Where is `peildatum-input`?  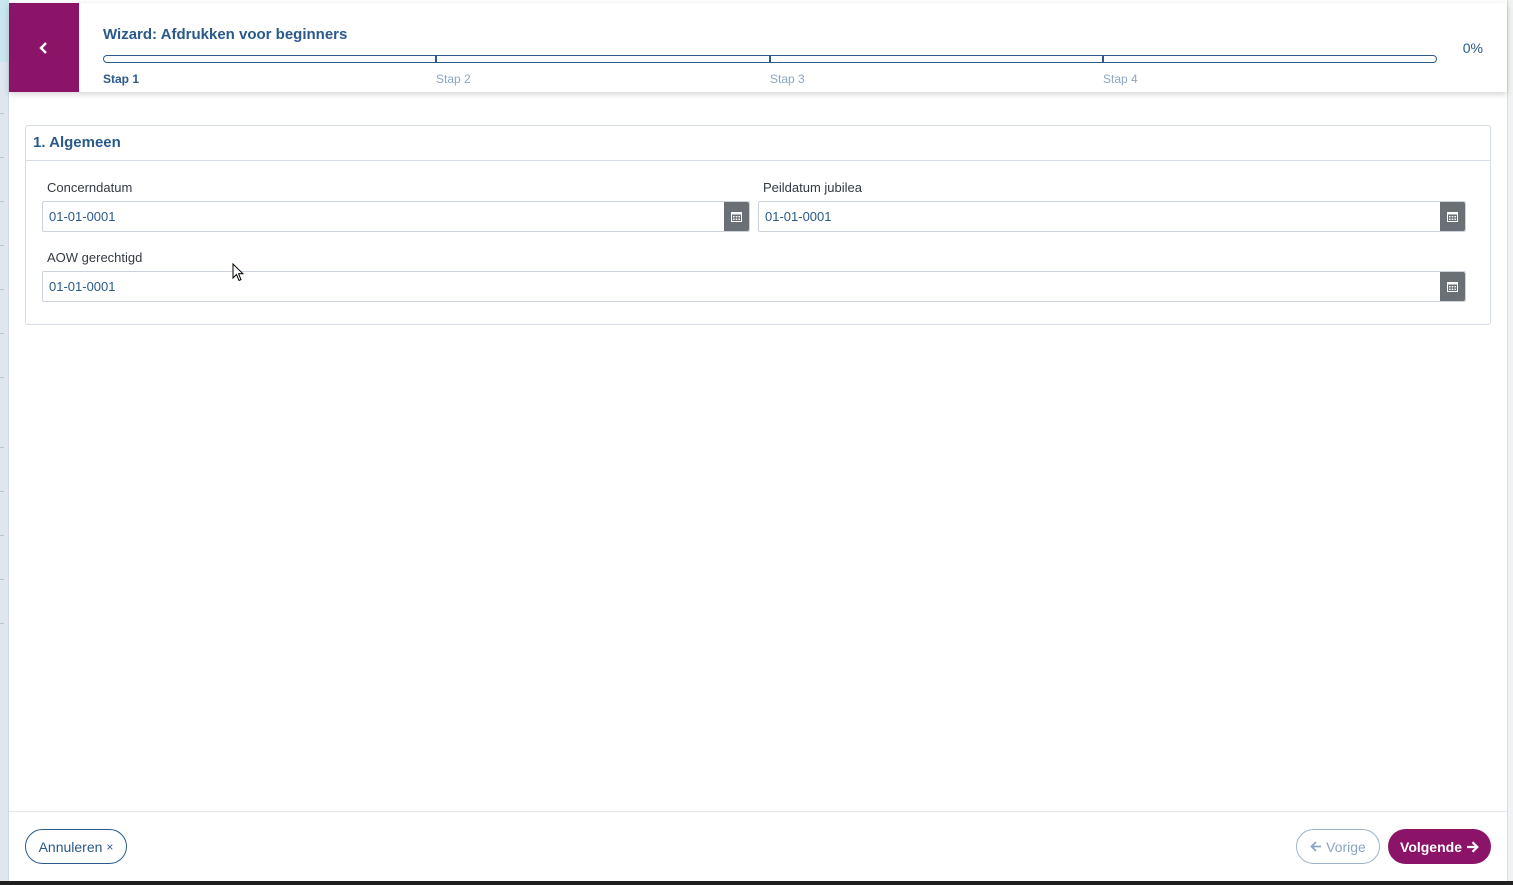
peildatum-input is located at coordinates (1099, 216).